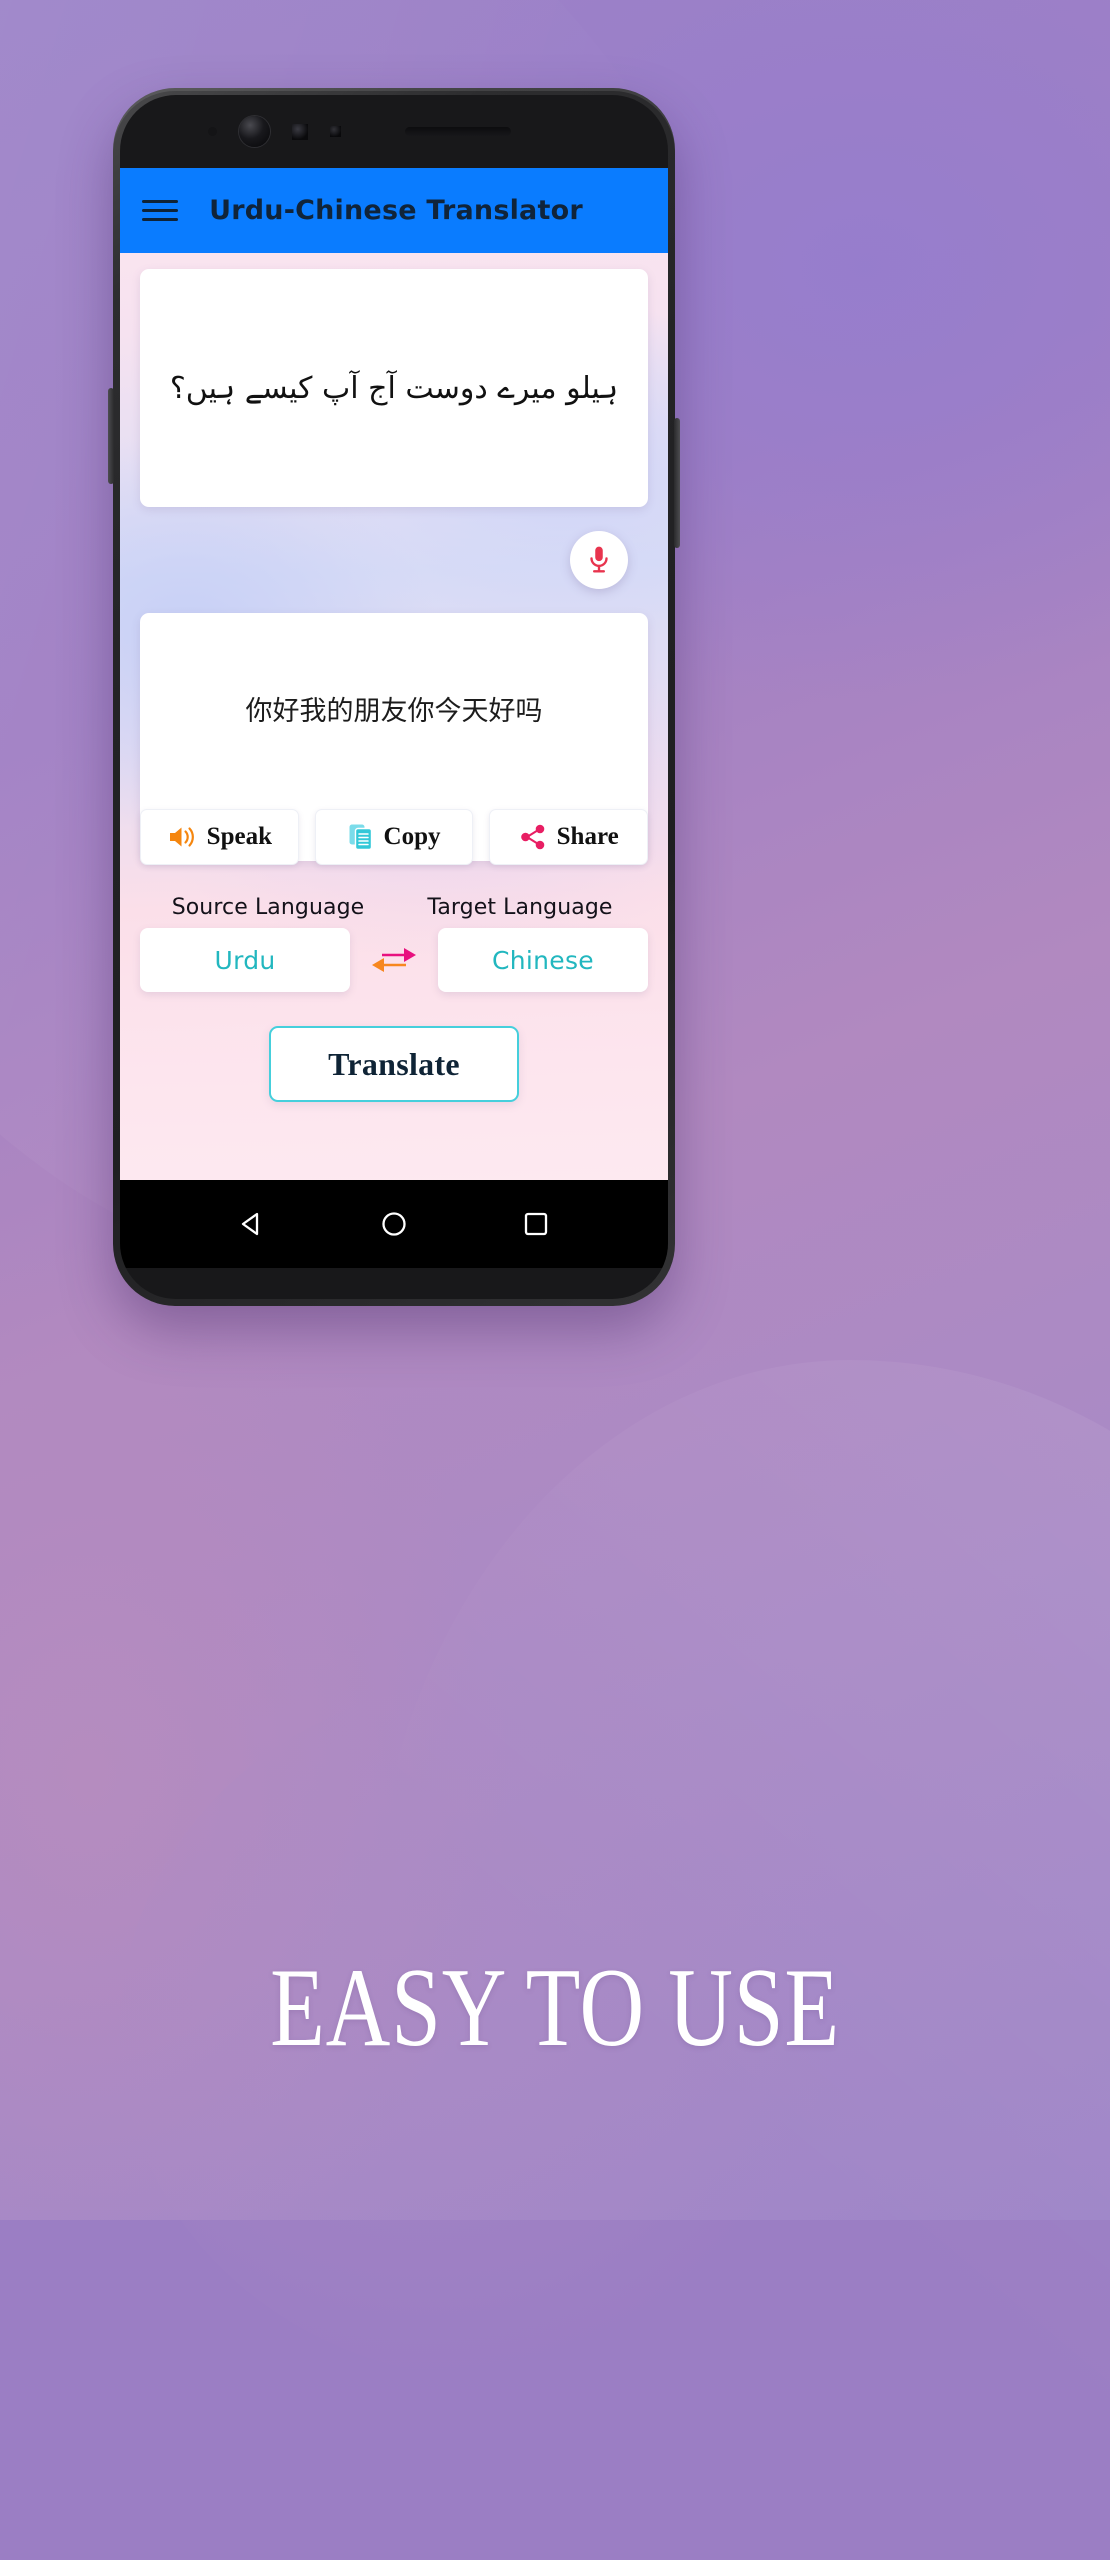 The image size is (1110, 2560). What do you see at coordinates (212, 131) in the screenshot?
I see `ir-sensor-icon` at bounding box center [212, 131].